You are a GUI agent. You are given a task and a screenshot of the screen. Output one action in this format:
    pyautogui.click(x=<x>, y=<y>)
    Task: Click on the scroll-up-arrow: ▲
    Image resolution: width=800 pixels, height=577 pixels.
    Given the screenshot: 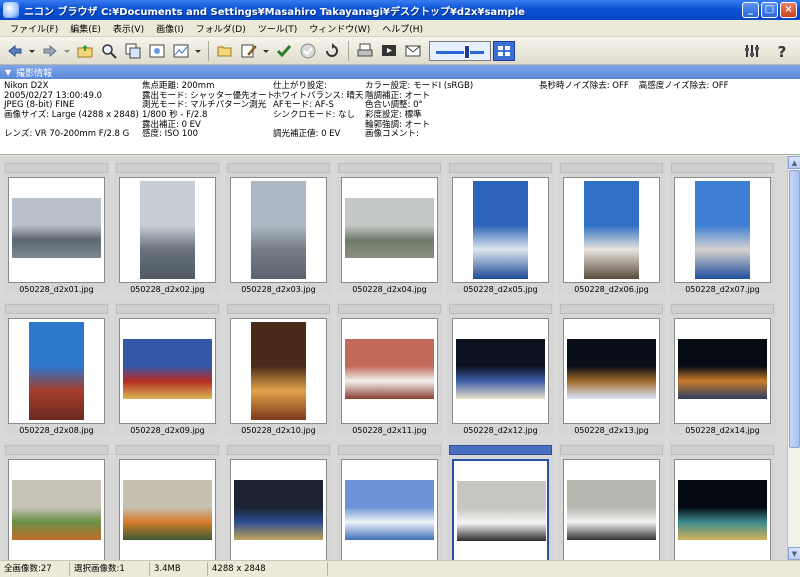 What is the action you would take?
    pyautogui.click(x=794, y=162)
    